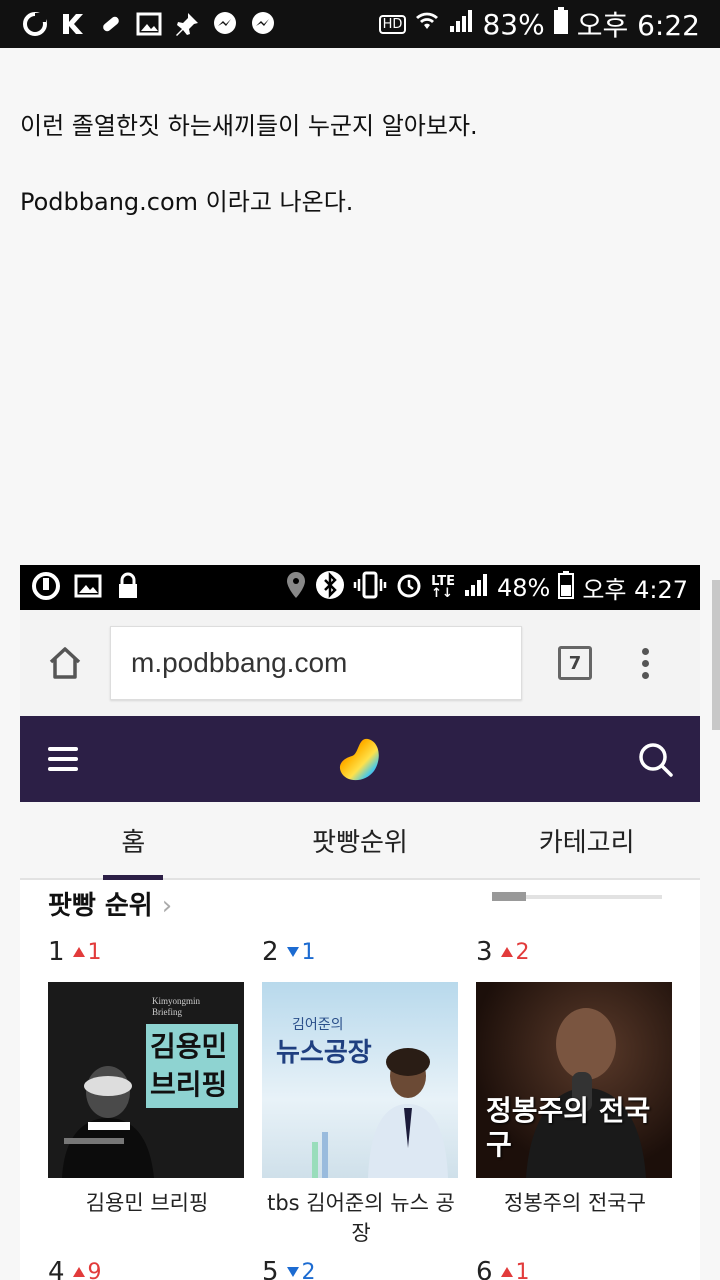  I want to click on rank-number: 4, so click(56, 1268).